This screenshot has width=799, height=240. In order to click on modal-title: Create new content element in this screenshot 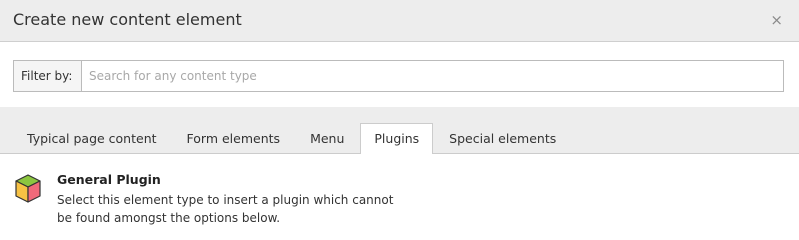, I will do `click(127, 19)`.